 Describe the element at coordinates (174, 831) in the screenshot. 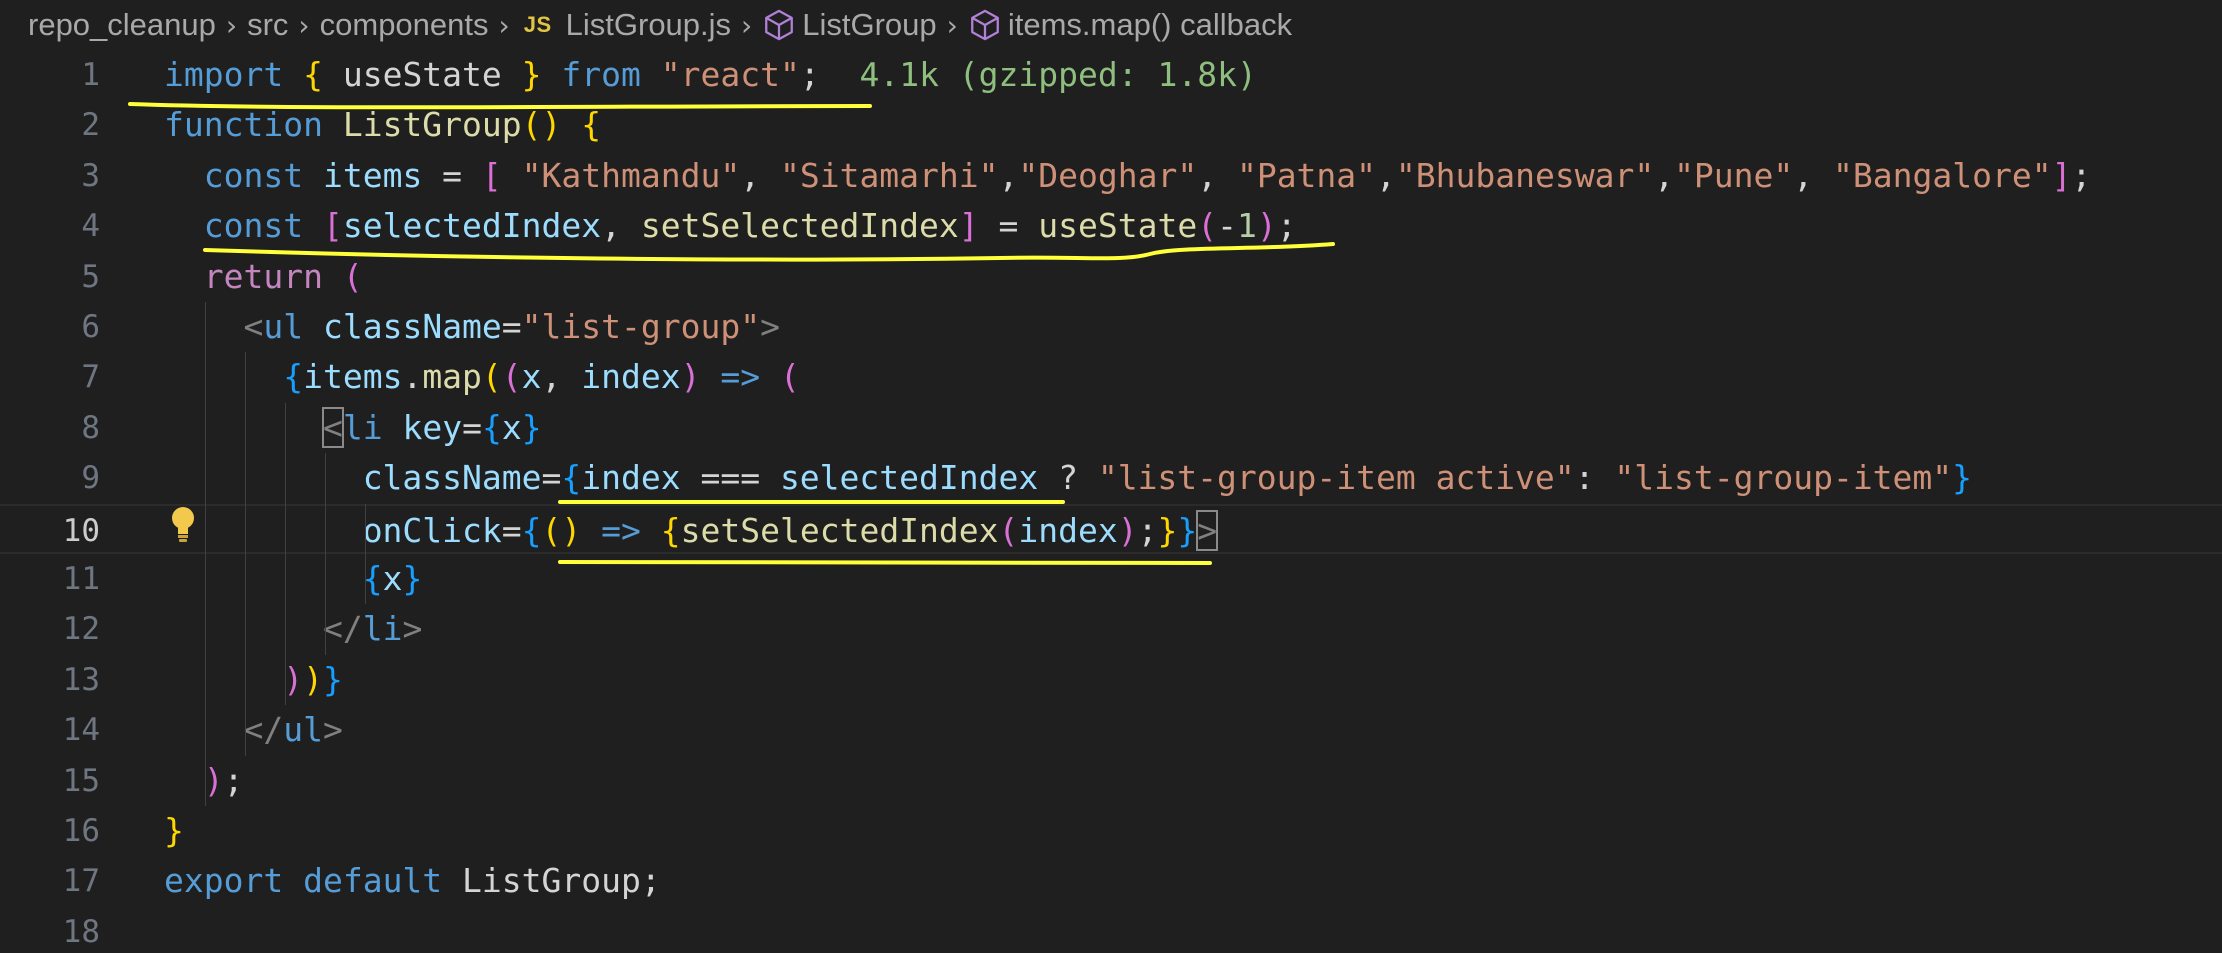

I see `code-text: }` at that location.